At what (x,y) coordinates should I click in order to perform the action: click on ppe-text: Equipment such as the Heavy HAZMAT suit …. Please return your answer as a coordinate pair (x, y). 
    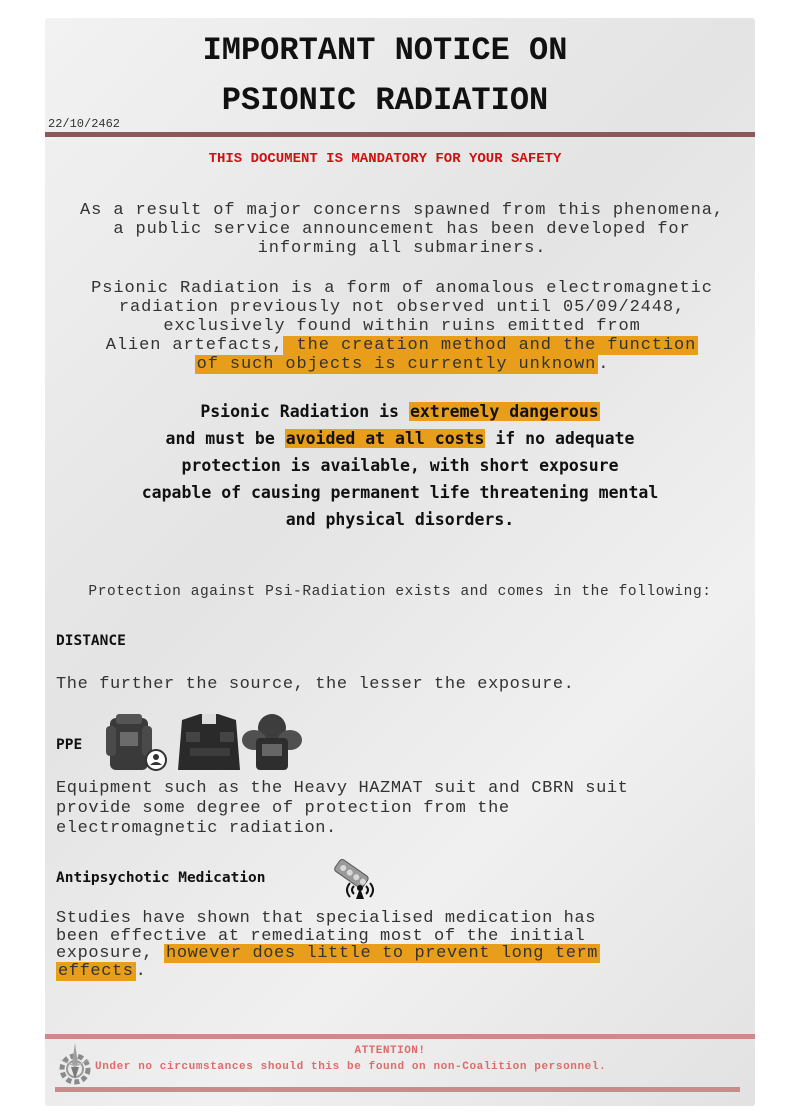
    Looking at the image, I should click on (342, 809).